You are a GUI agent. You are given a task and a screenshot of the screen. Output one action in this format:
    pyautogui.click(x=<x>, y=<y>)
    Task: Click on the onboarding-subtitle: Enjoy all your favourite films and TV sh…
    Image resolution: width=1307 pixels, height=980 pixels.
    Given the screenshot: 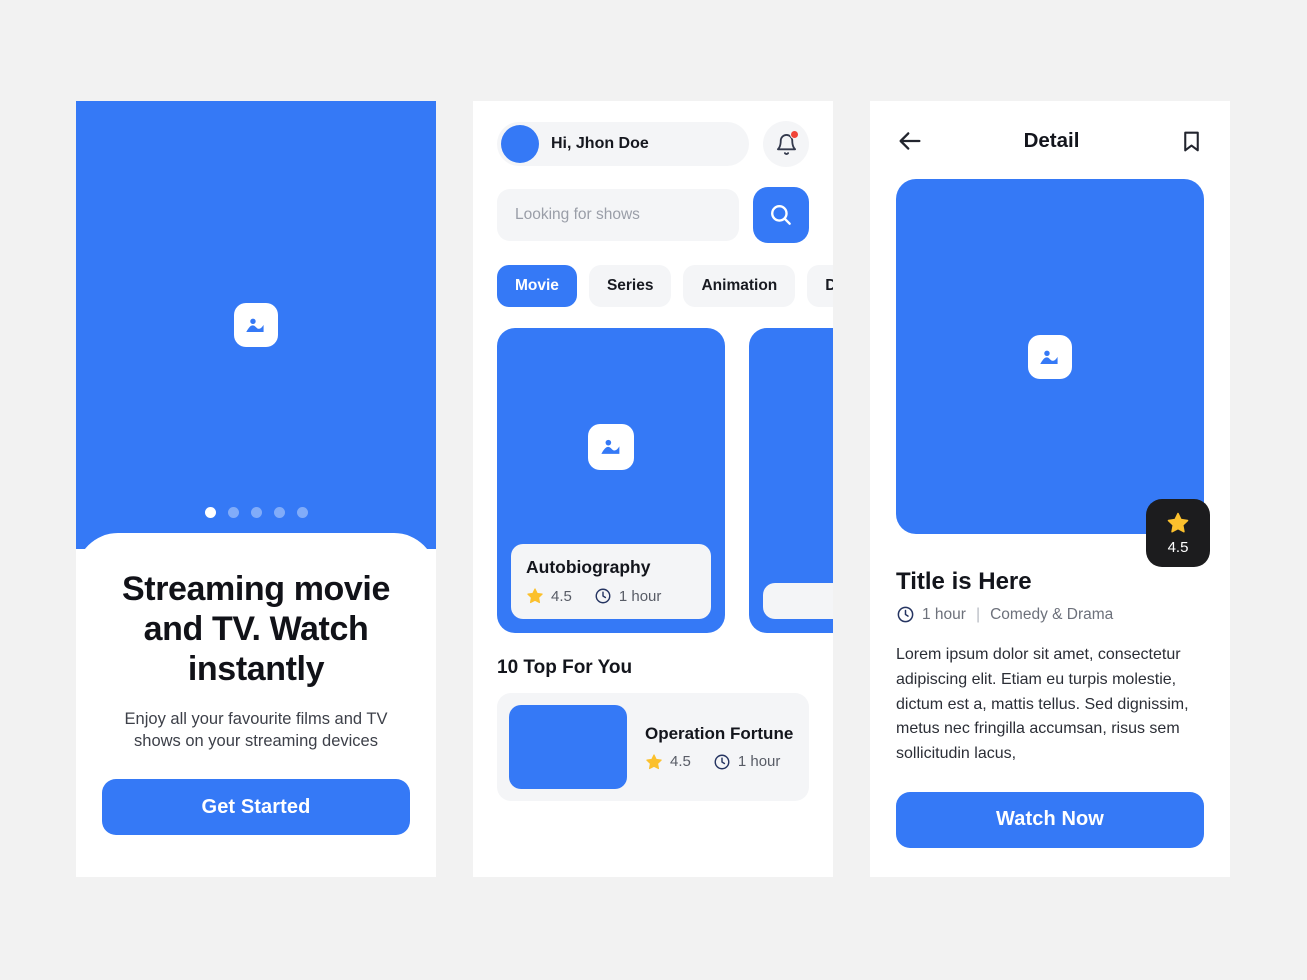 What is the action you would take?
    pyautogui.click(x=256, y=730)
    